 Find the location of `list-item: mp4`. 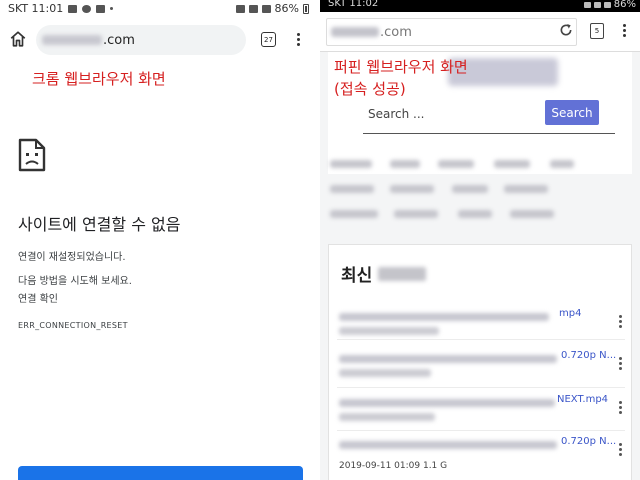

list-item: mp4 is located at coordinates (484, 331).